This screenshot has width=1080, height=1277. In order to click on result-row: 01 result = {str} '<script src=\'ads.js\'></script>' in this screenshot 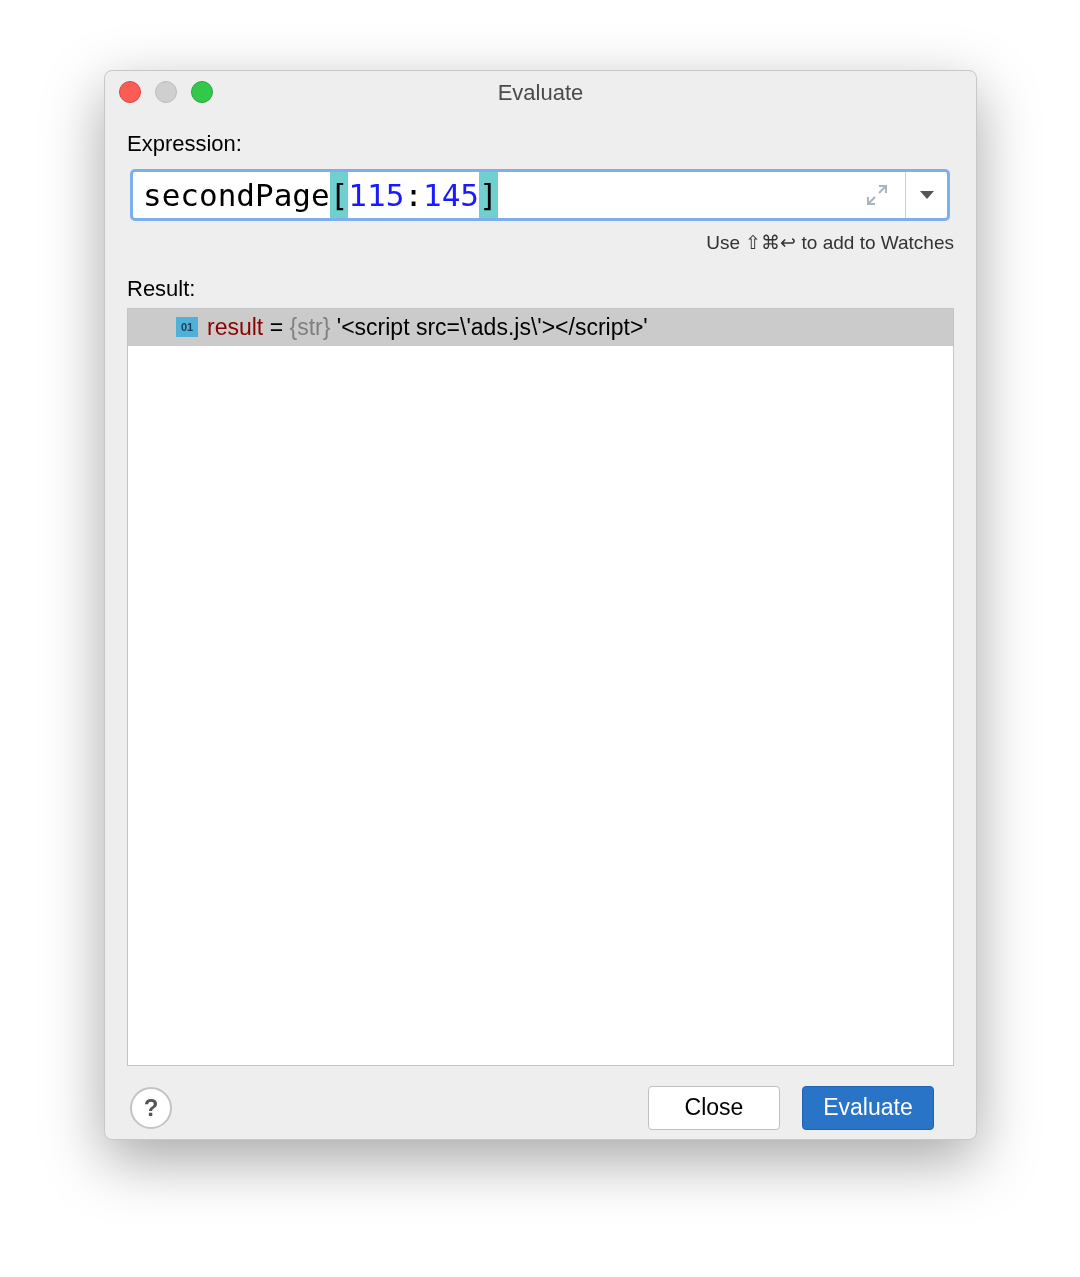, I will do `click(540, 327)`.